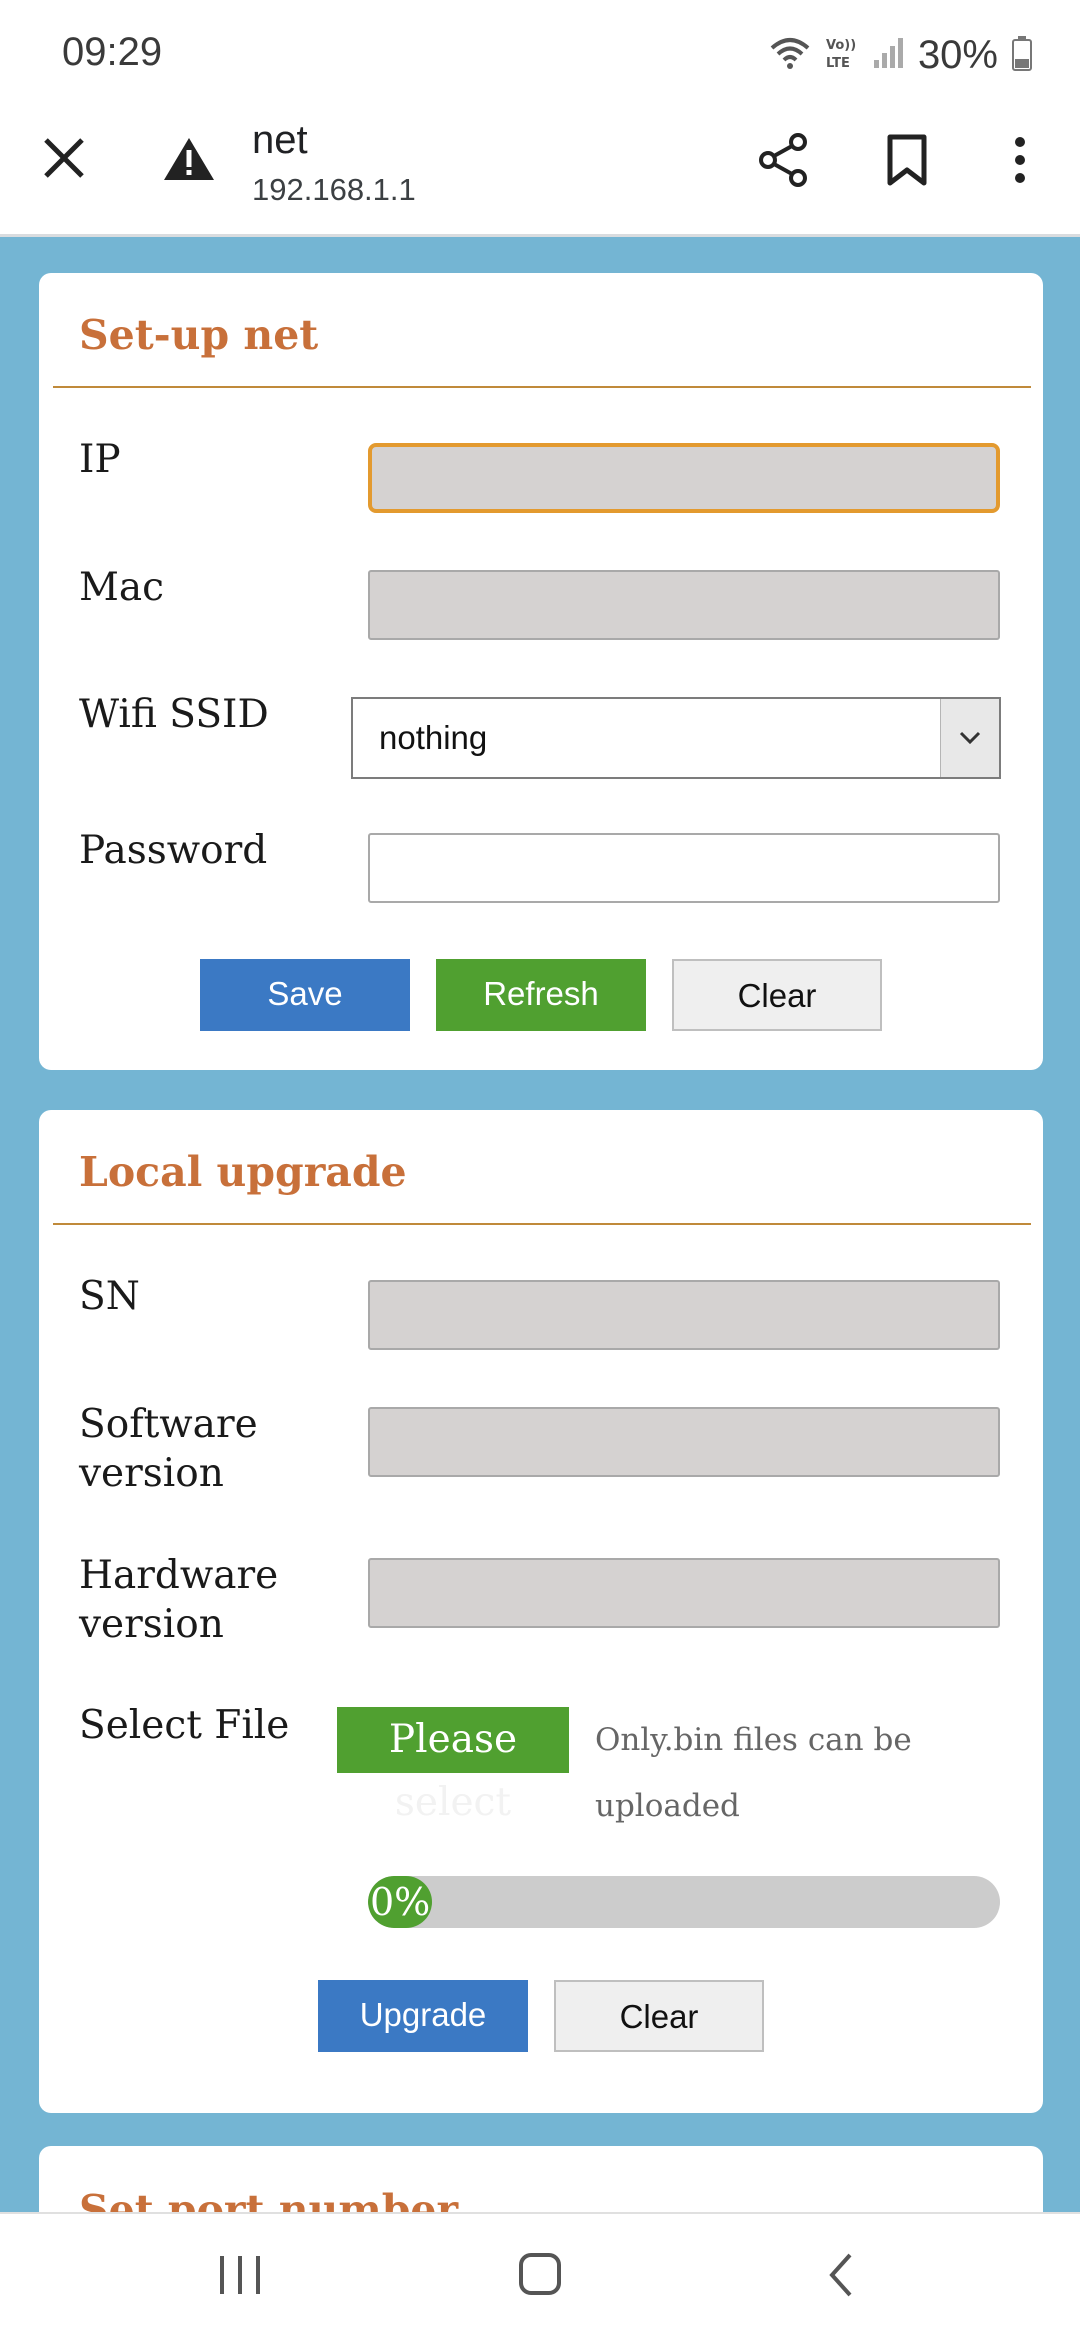  What do you see at coordinates (969, 738) in the screenshot?
I see `chevron-down-icon` at bounding box center [969, 738].